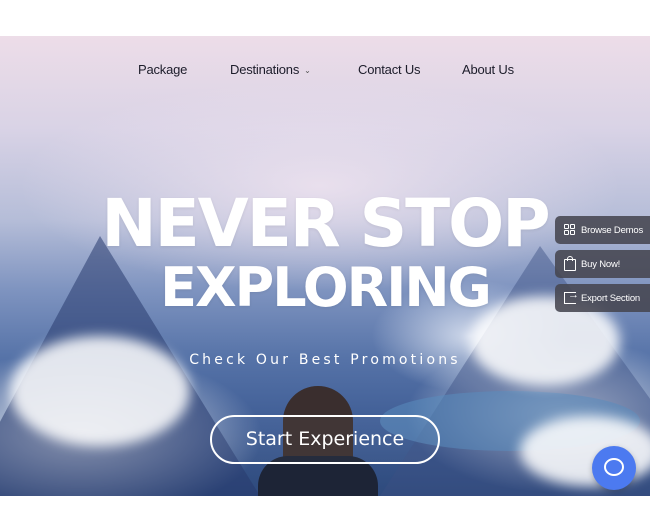 Image resolution: width=650 pixels, height=532 pixels. What do you see at coordinates (610, 298) in the screenshot?
I see `export-section-label: Export Section` at bounding box center [610, 298].